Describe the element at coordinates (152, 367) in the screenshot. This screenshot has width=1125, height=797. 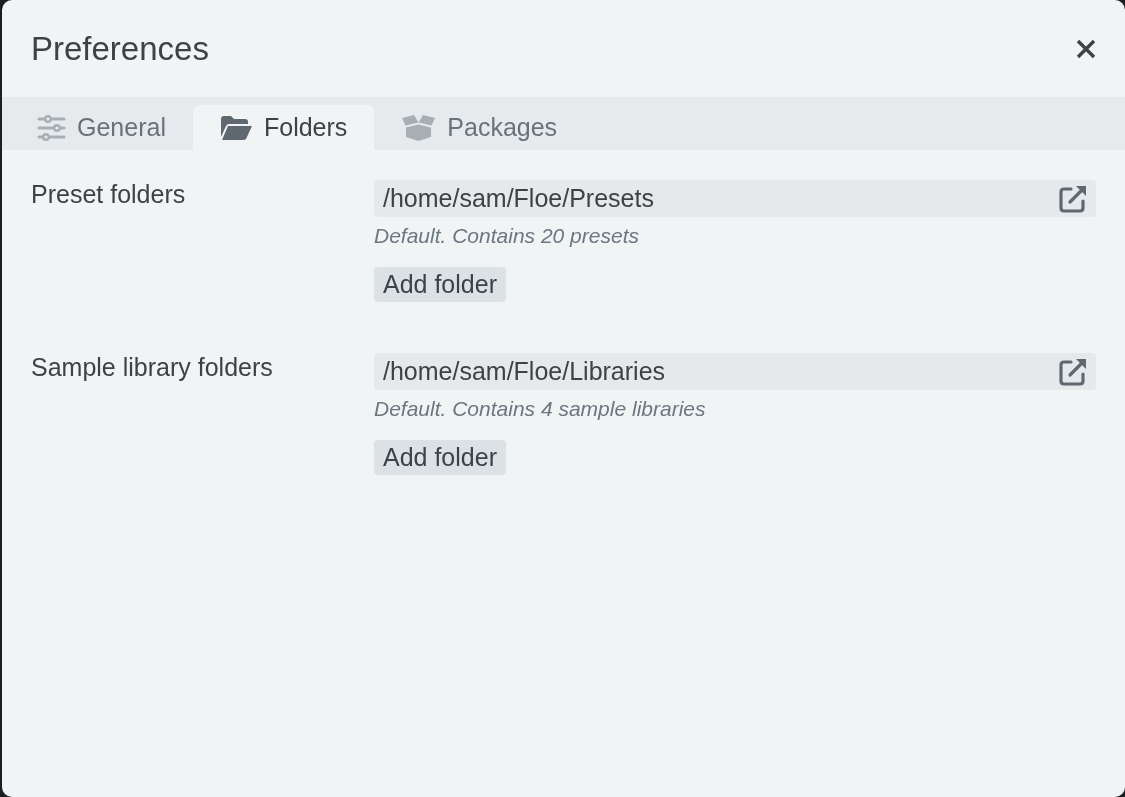
I see `section-label: Sample library folders` at that location.